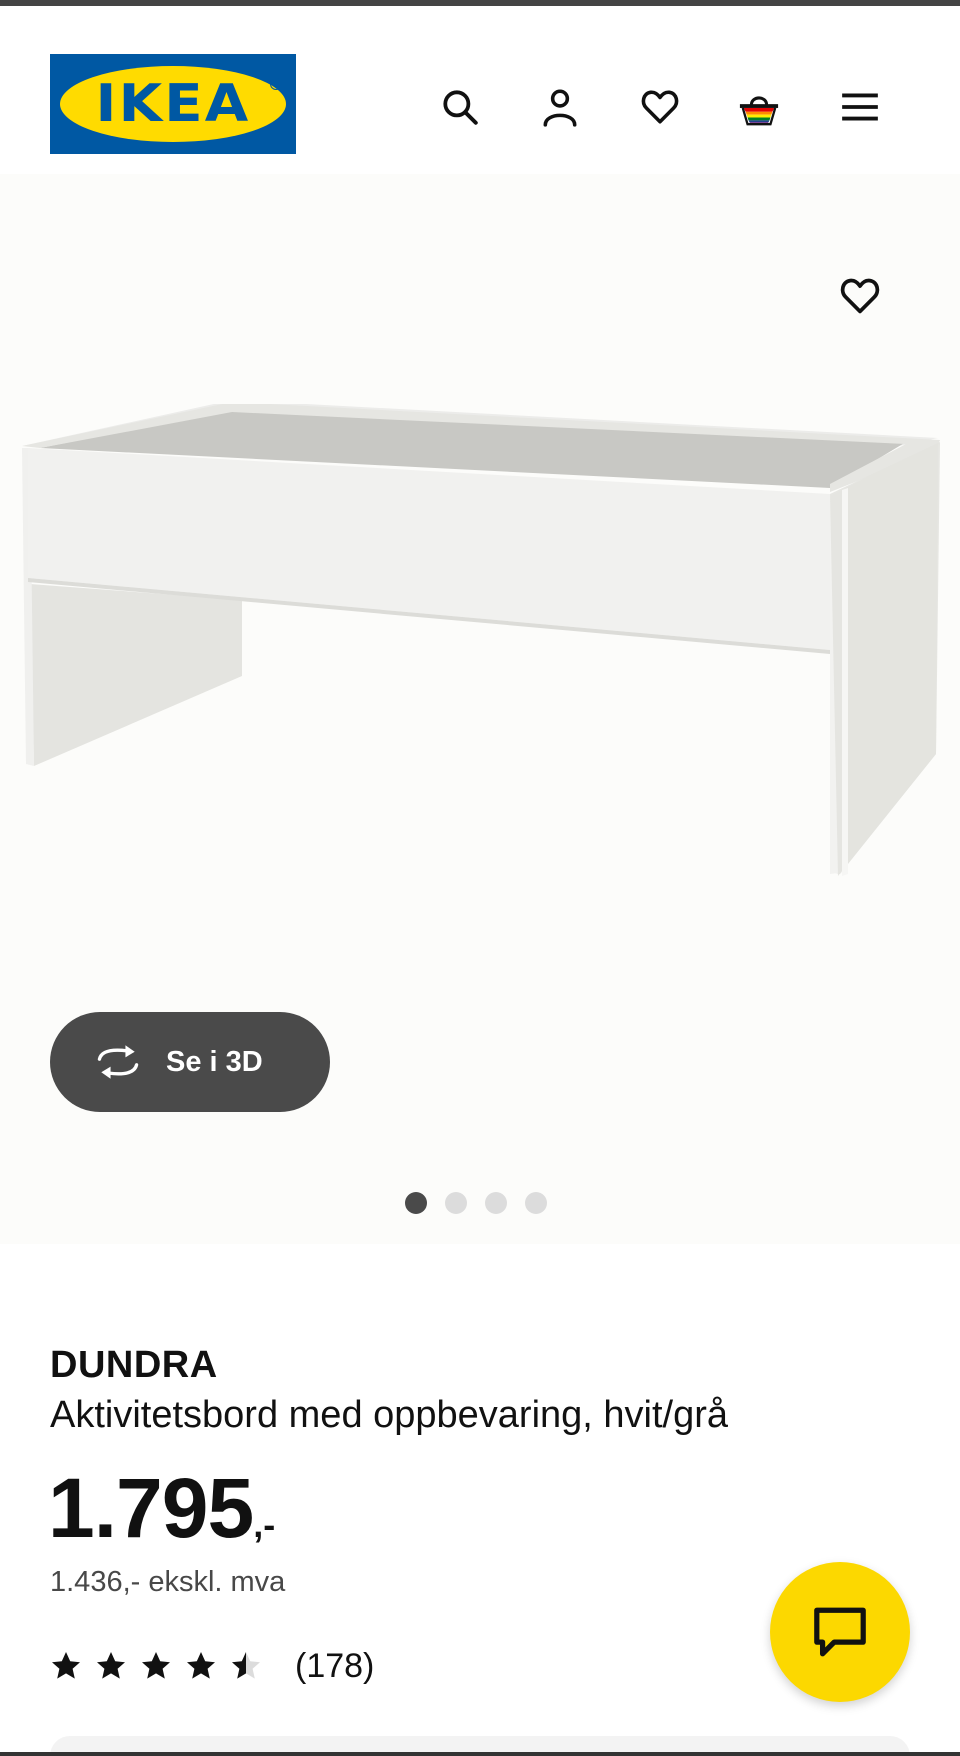 The height and width of the screenshot is (1756, 960). What do you see at coordinates (460, 107) in the screenshot?
I see `search-icon` at bounding box center [460, 107].